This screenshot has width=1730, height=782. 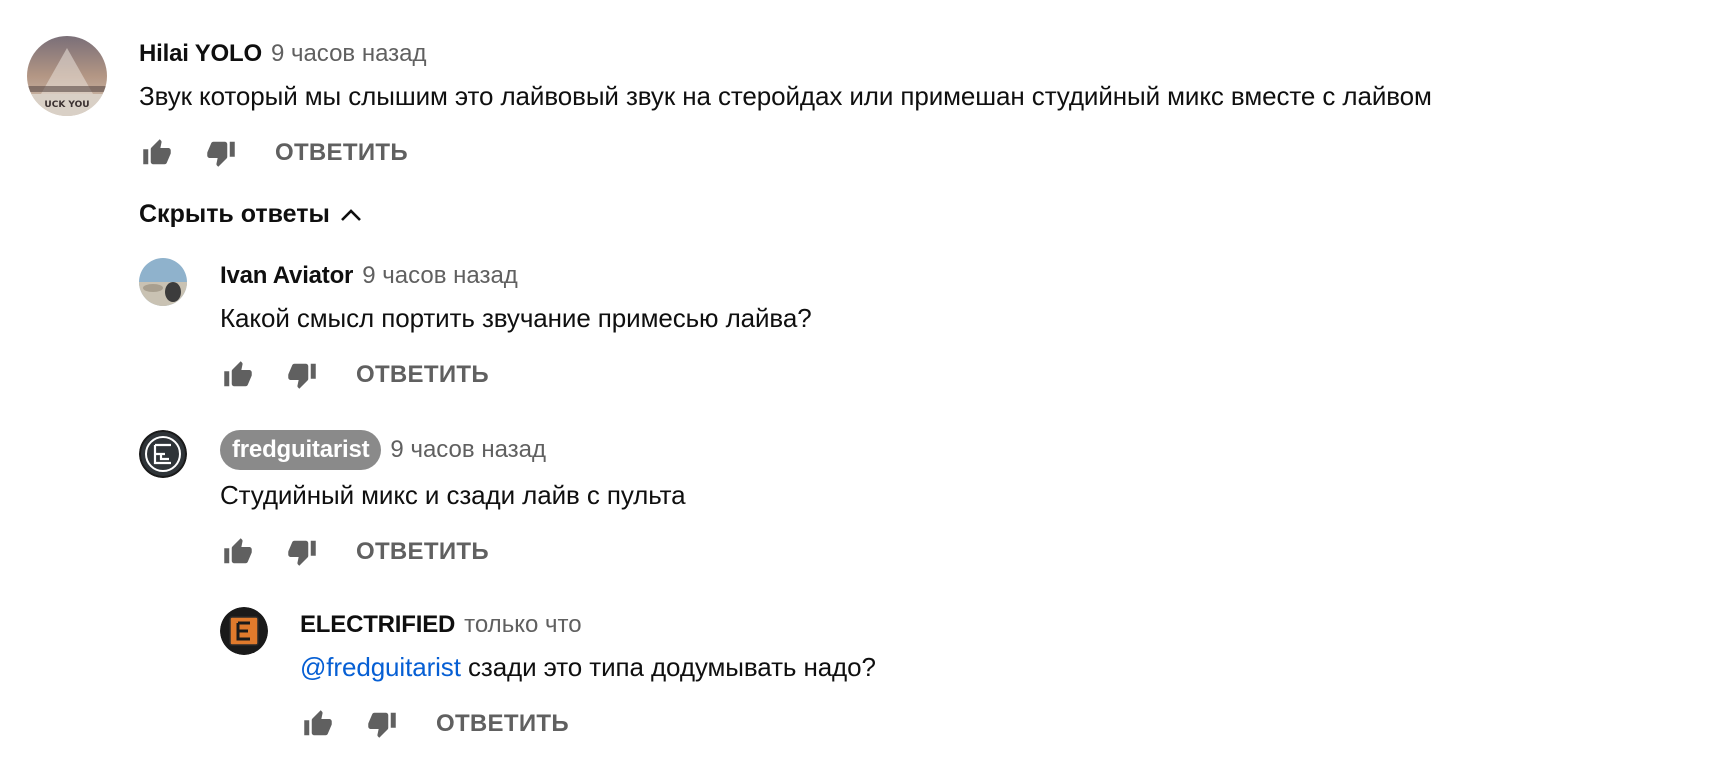 I want to click on comment-header: fredguitarist 9 часов назад, so click(x=453, y=450).